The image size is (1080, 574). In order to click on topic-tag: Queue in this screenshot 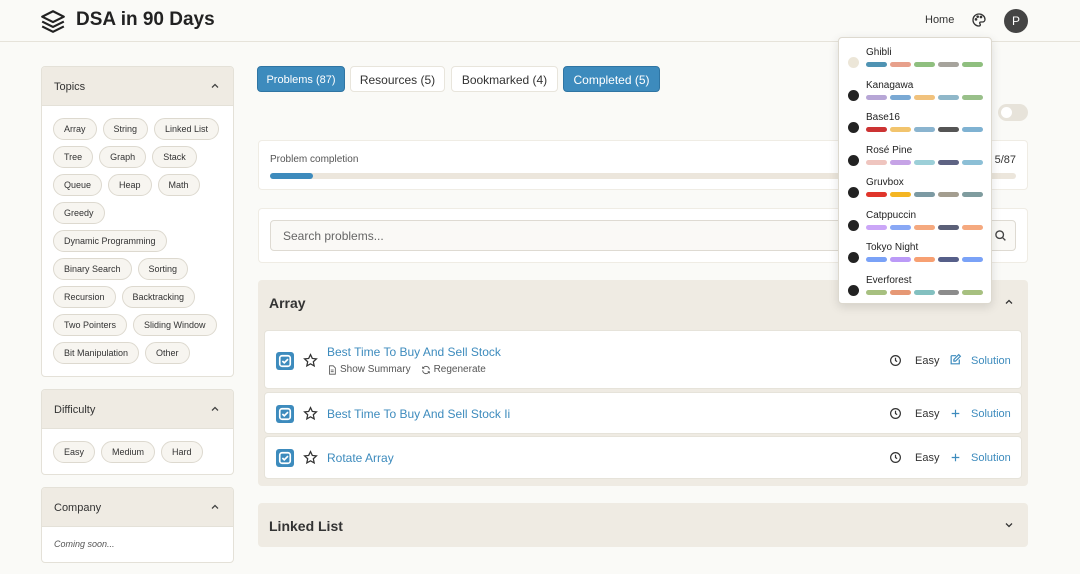, I will do `click(78, 185)`.